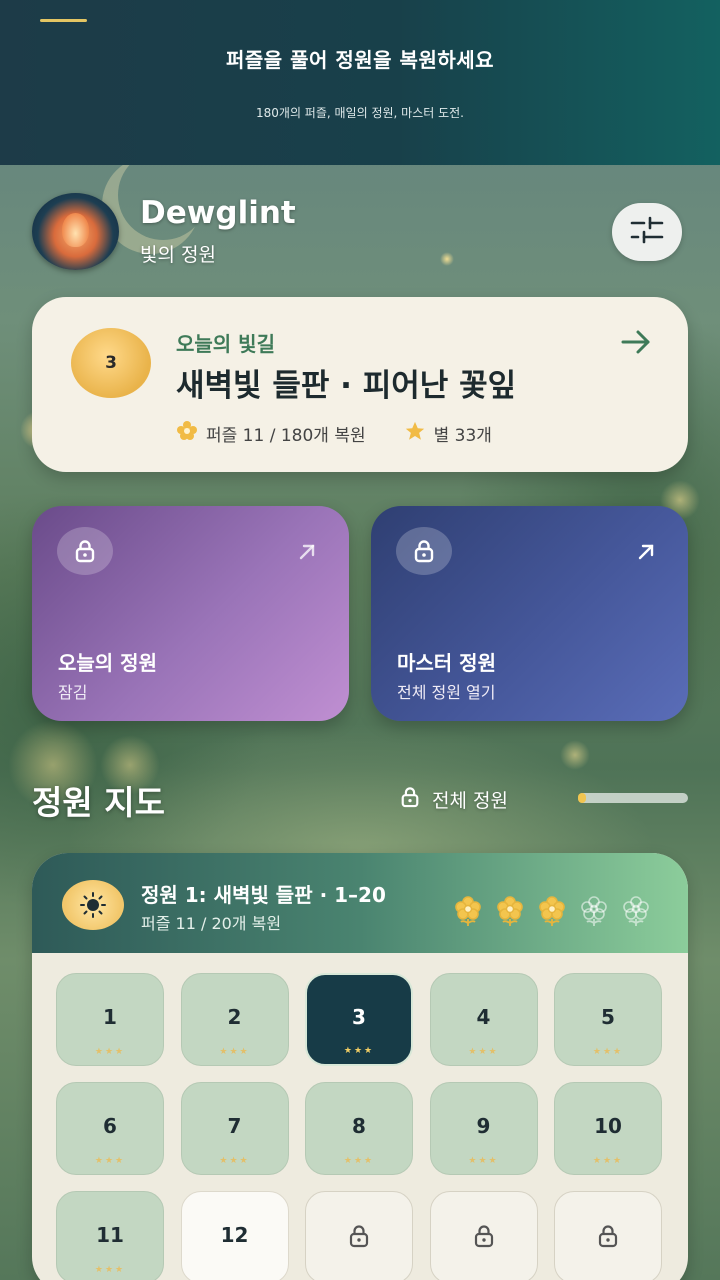 This screenshot has height=1280, width=720. Describe the element at coordinates (346, 386) in the screenshot. I see `today-puzzle-name: 새벽빛 들판 · 피어난 꽃잎` at that location.